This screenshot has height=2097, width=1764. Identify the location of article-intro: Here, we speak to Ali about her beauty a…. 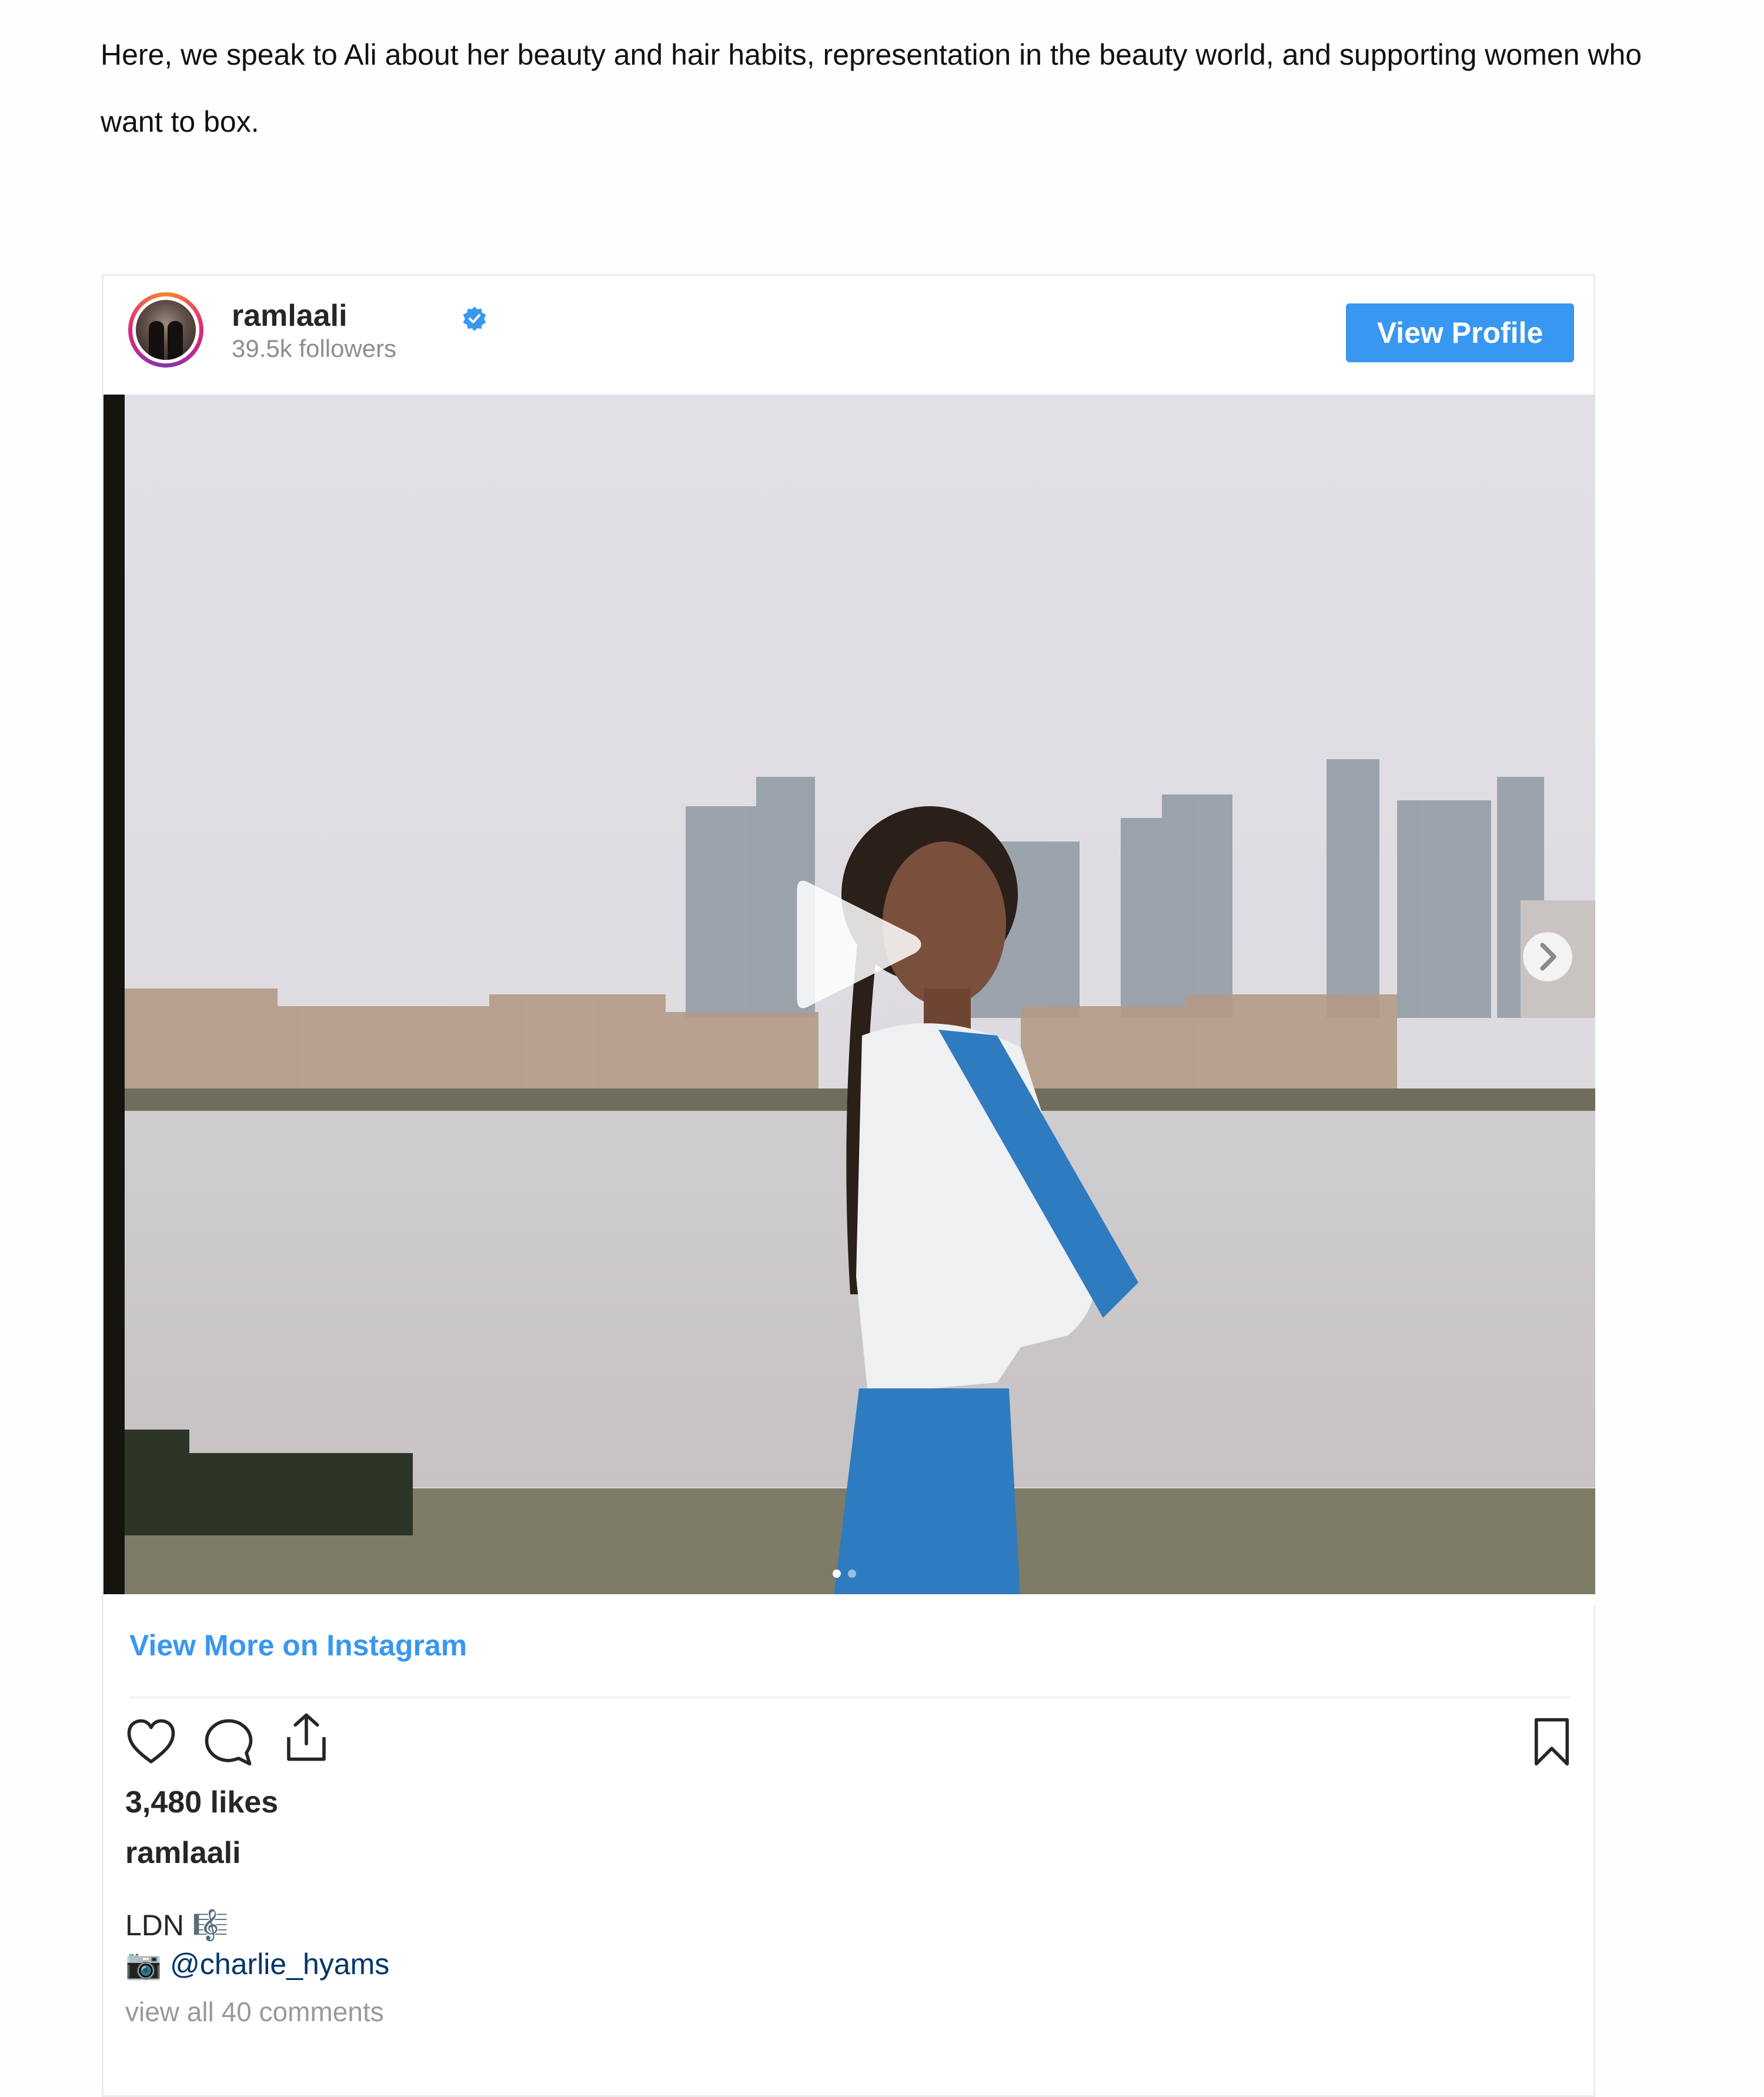
(871, 88).